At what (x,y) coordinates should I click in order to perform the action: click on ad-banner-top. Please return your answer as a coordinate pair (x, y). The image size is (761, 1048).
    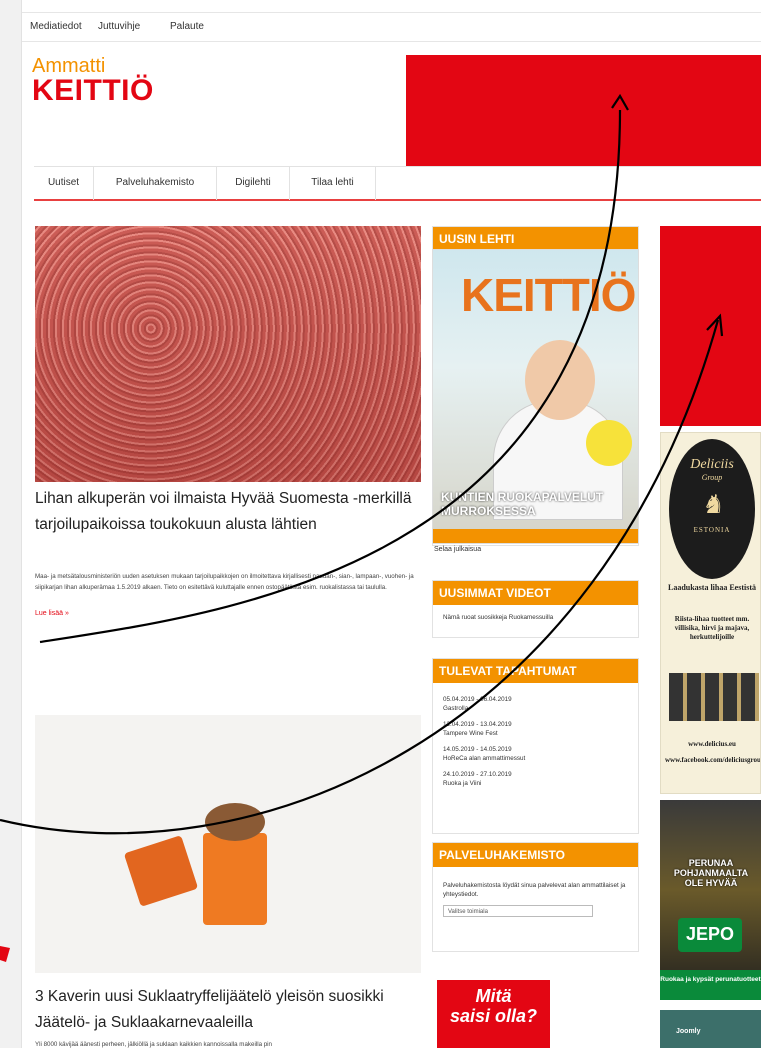
    Looking at the image, I should click on (583, 111).